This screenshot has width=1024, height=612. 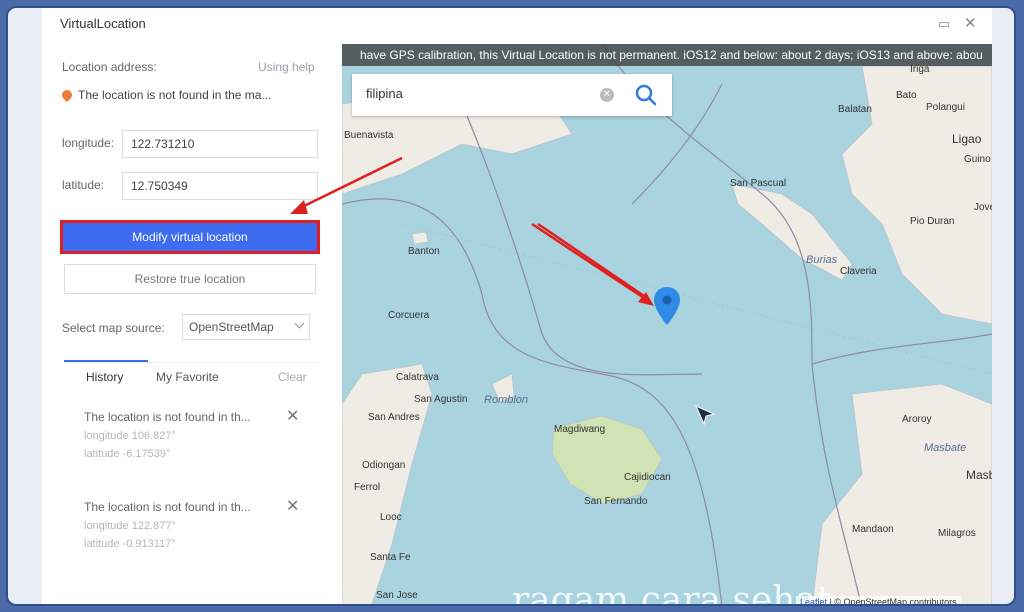 I want to click on map-place-label: Masb, so click(x=979, y=475).